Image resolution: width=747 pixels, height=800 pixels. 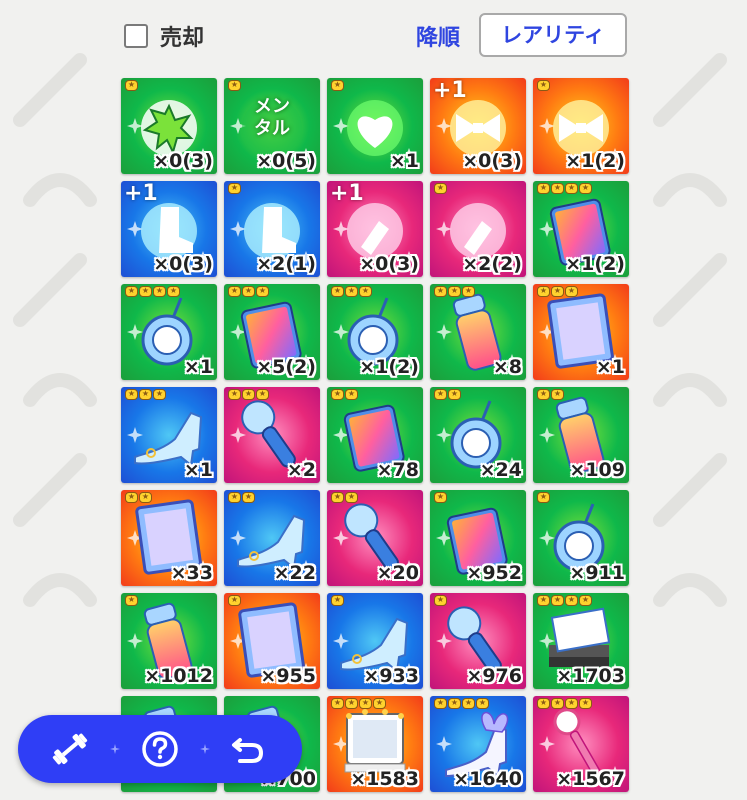 I want to click on item-tile: ★ ★ ×22, so click(x=272, y=538).